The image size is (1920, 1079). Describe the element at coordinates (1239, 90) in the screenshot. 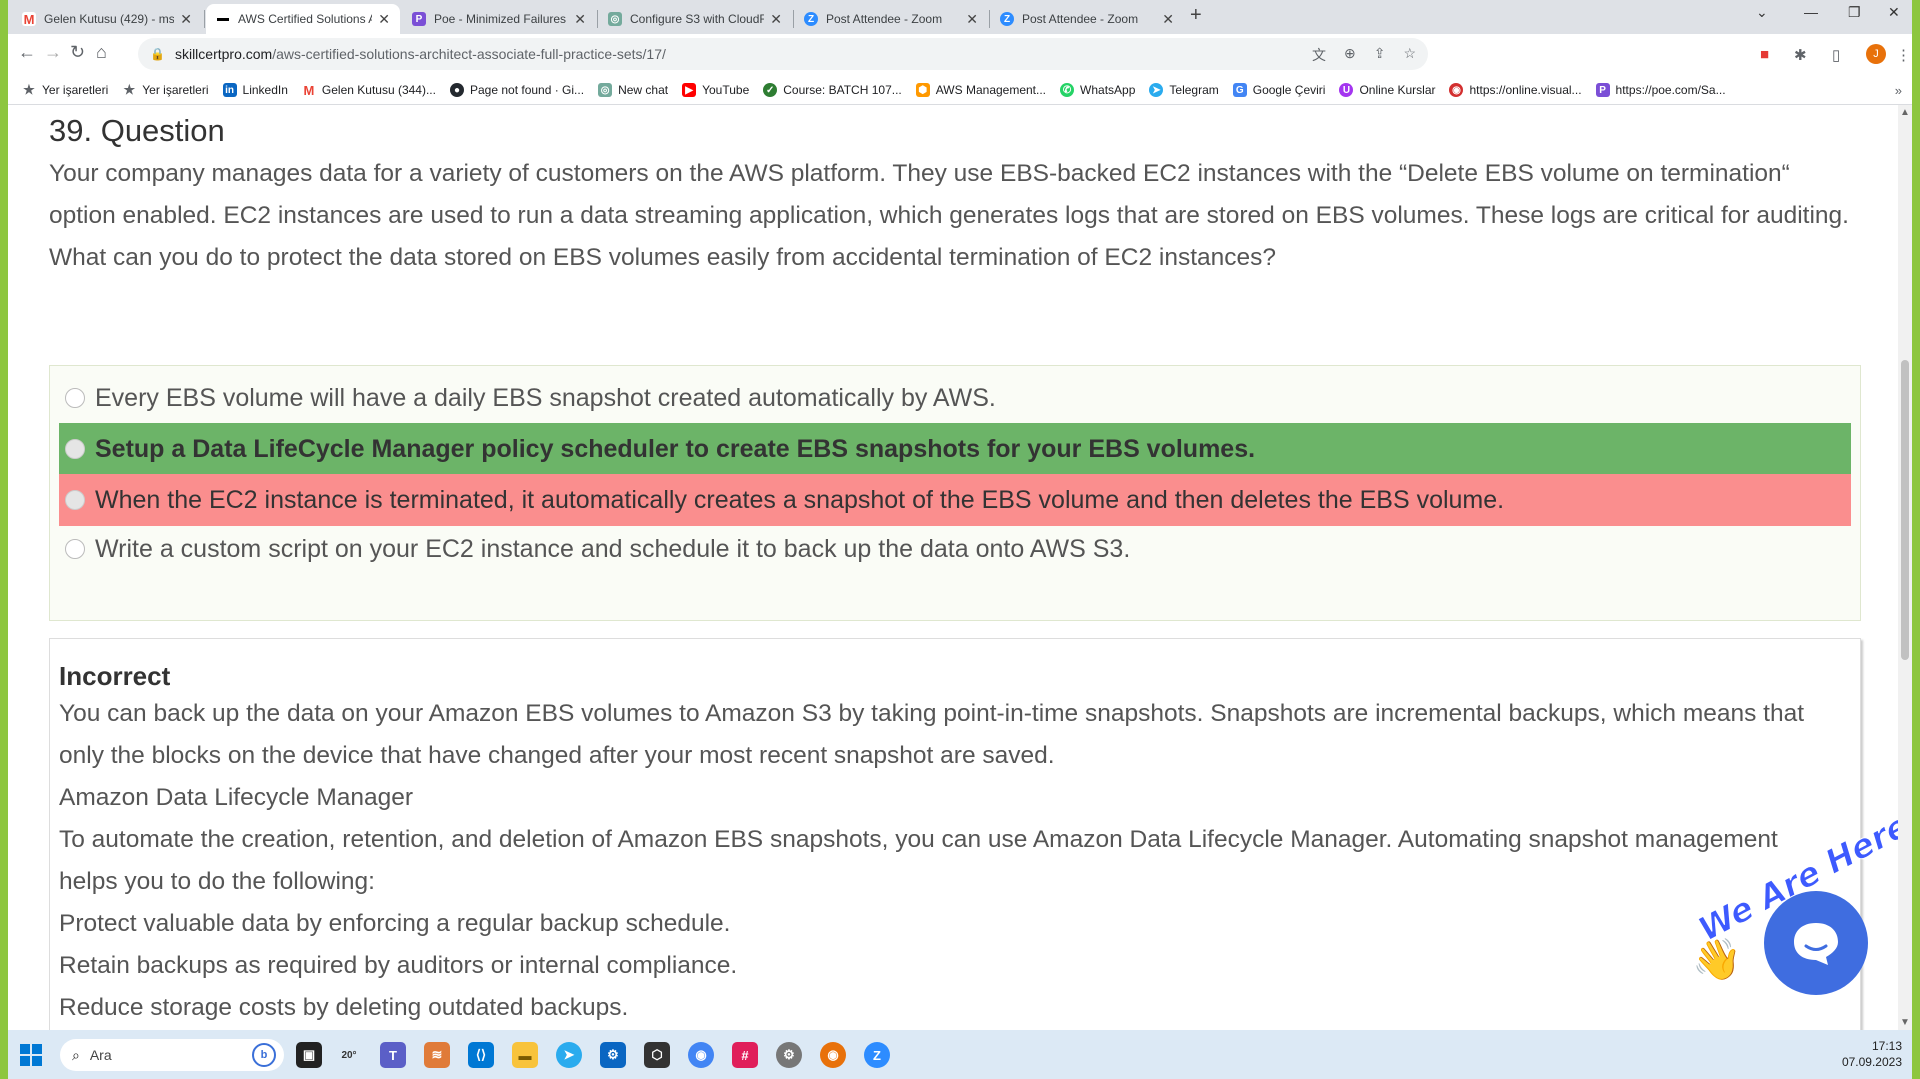

I see `translate-icon: G` at that location.